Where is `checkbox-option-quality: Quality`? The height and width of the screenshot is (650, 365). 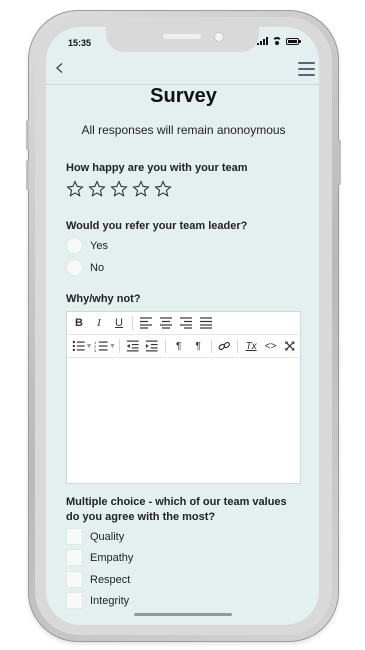 checkbox-option-quality: Quality is located at coordinates (95, 536).